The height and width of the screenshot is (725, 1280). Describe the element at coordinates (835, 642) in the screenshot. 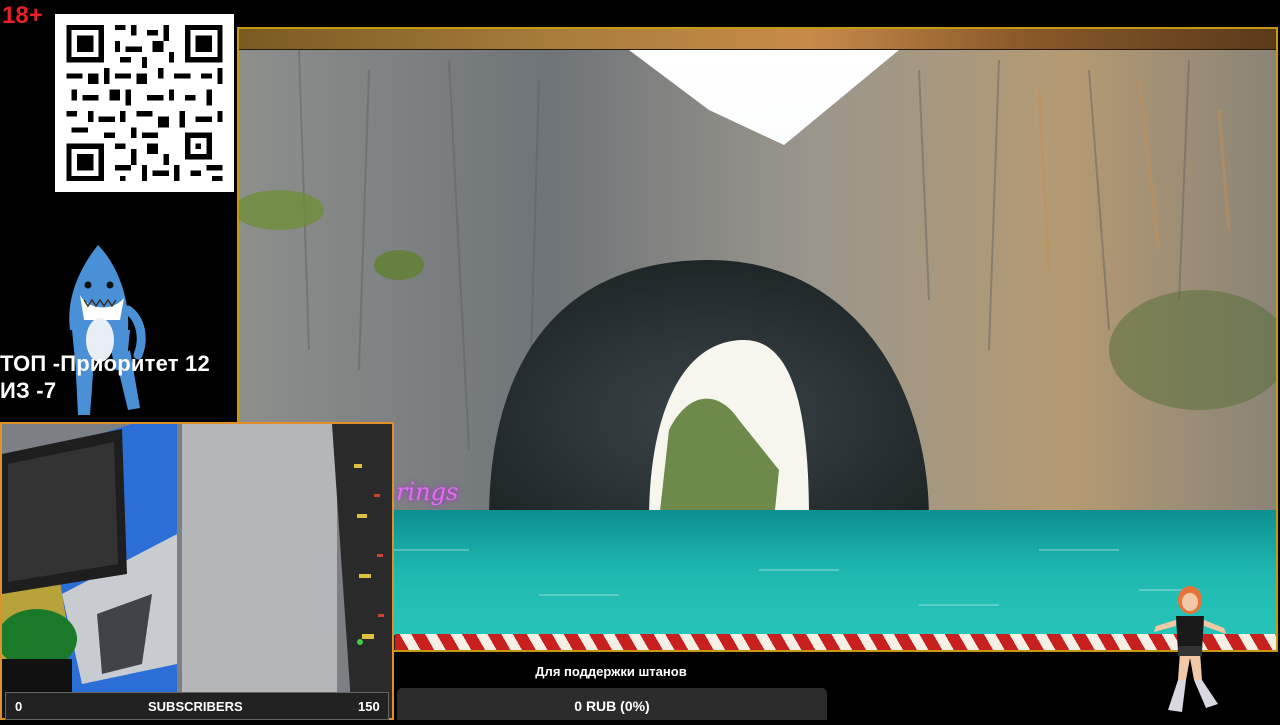

I see `video-frame-footer-stripe` at that location.